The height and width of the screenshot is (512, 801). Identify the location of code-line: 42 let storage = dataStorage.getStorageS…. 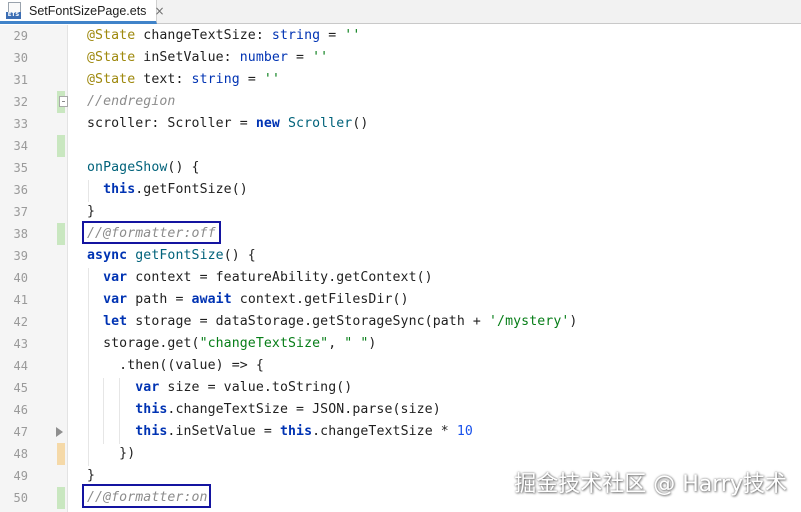
(400, 322).